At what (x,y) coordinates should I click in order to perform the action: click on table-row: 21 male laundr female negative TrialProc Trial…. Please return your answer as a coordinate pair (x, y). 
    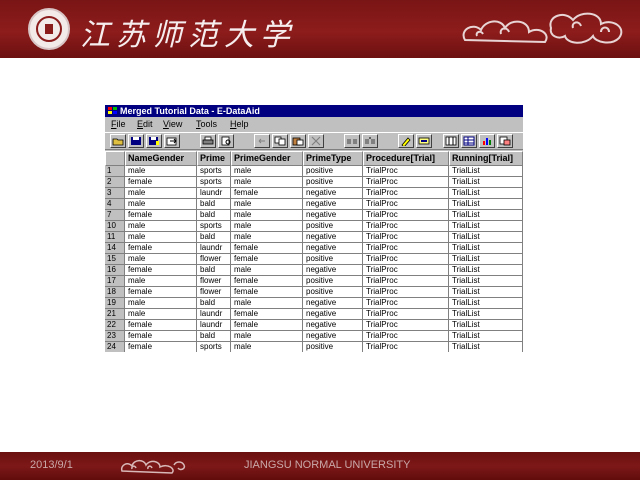
    Looking at the image, I should click on (314, 314).